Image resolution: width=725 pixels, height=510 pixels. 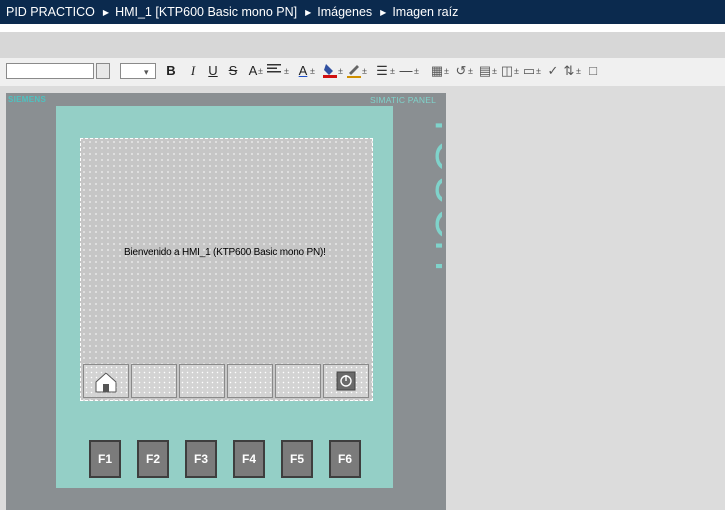 I want to click on rotate-icon: ↺, so click(x=461, y=71).